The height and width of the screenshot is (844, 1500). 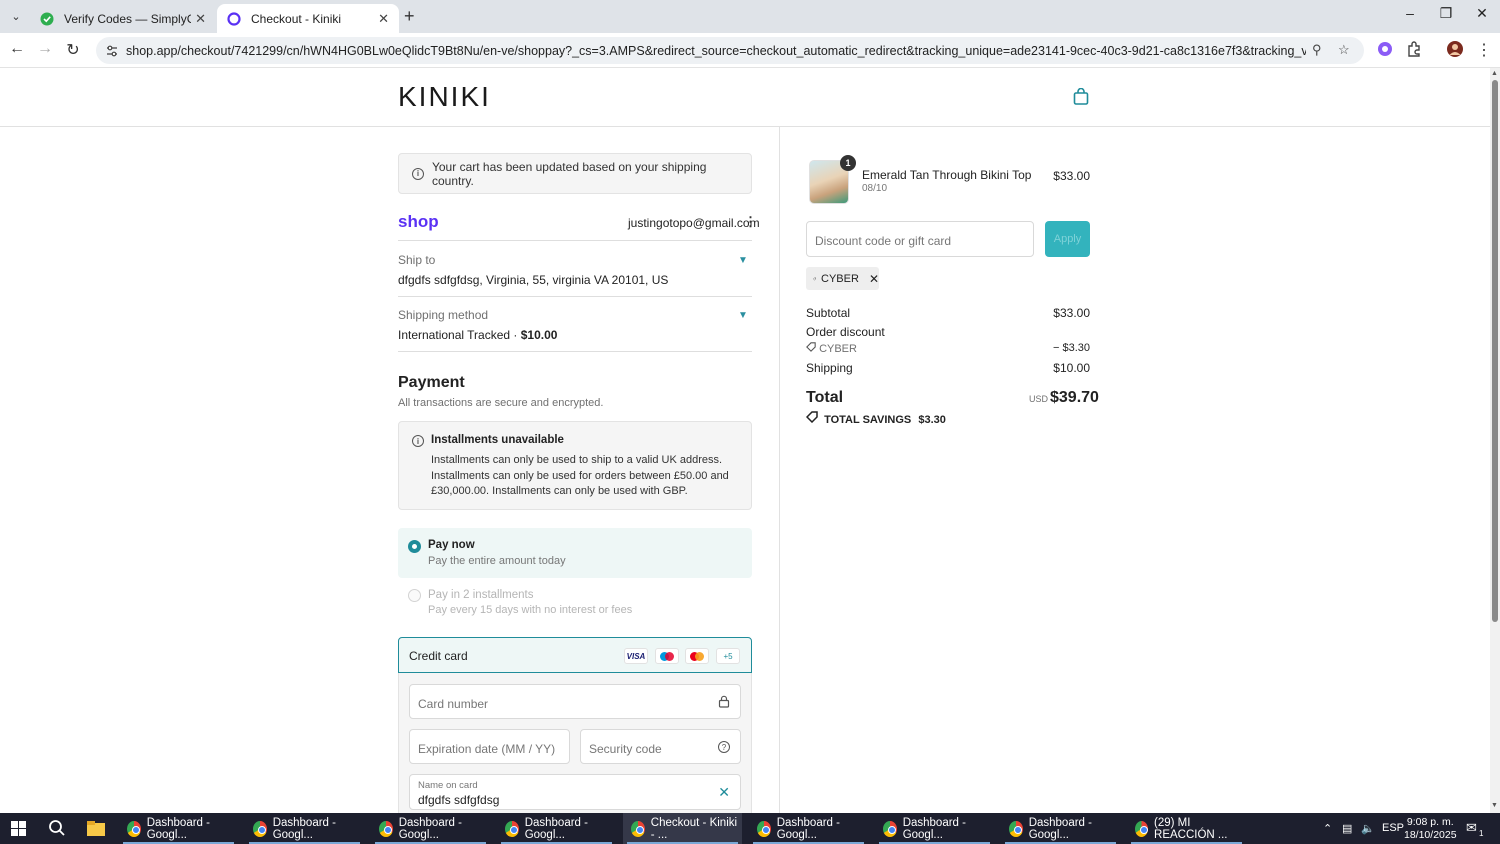 What do you see at coordinates (1074, 397) in the screenshot?
I see `total-value: $39.70` at bounding box center [1074, 397].